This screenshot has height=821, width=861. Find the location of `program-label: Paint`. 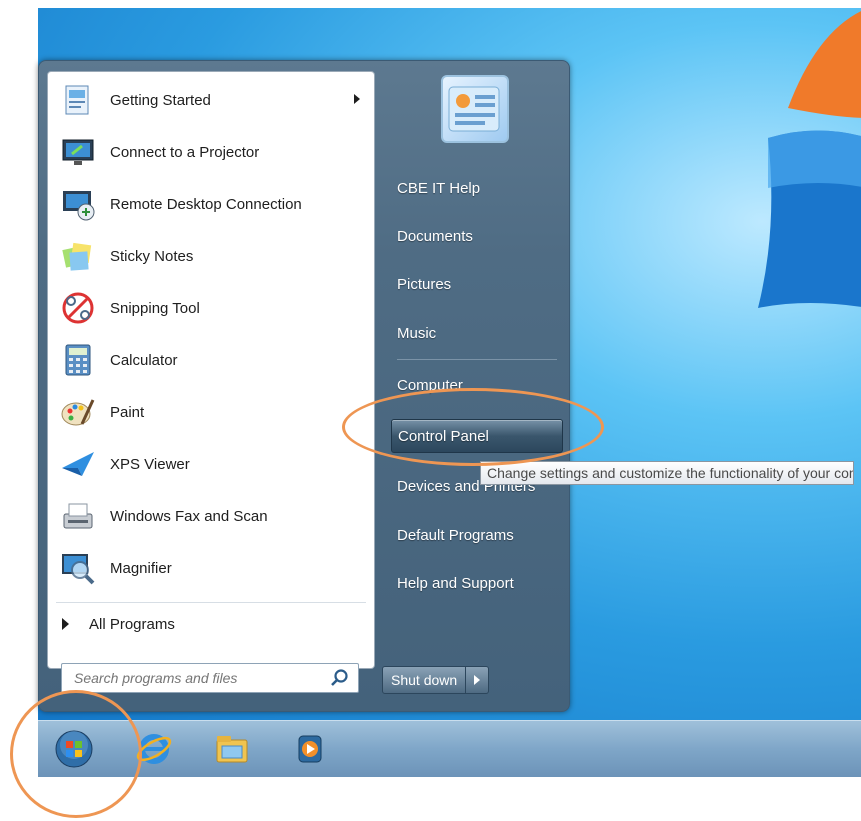

program-label: Paint is located at coordinates (127, 412).